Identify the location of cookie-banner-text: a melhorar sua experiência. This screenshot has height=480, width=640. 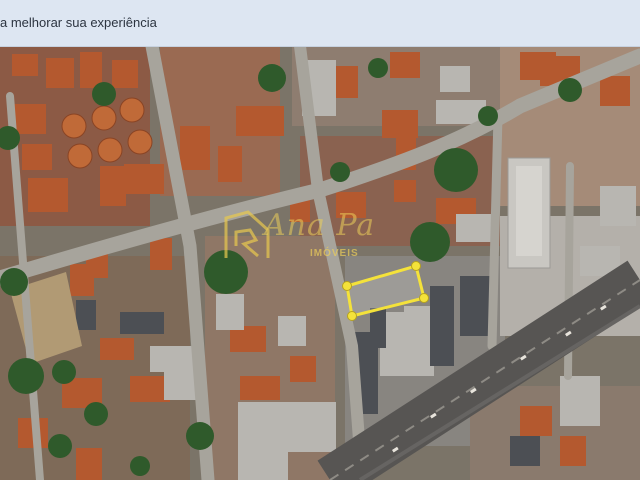
(78, 22).